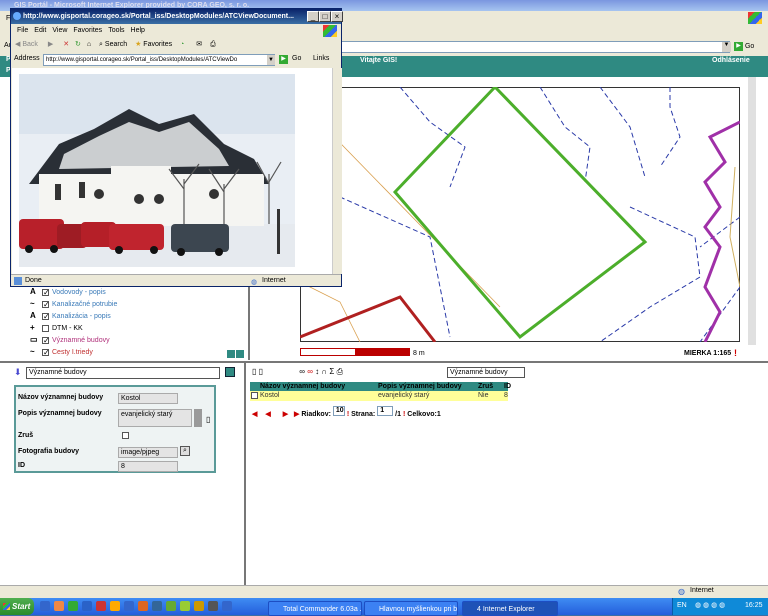 This screenshot has height=616, width=768. I want to click on popup-minimize-button: _, so click(313, 16).